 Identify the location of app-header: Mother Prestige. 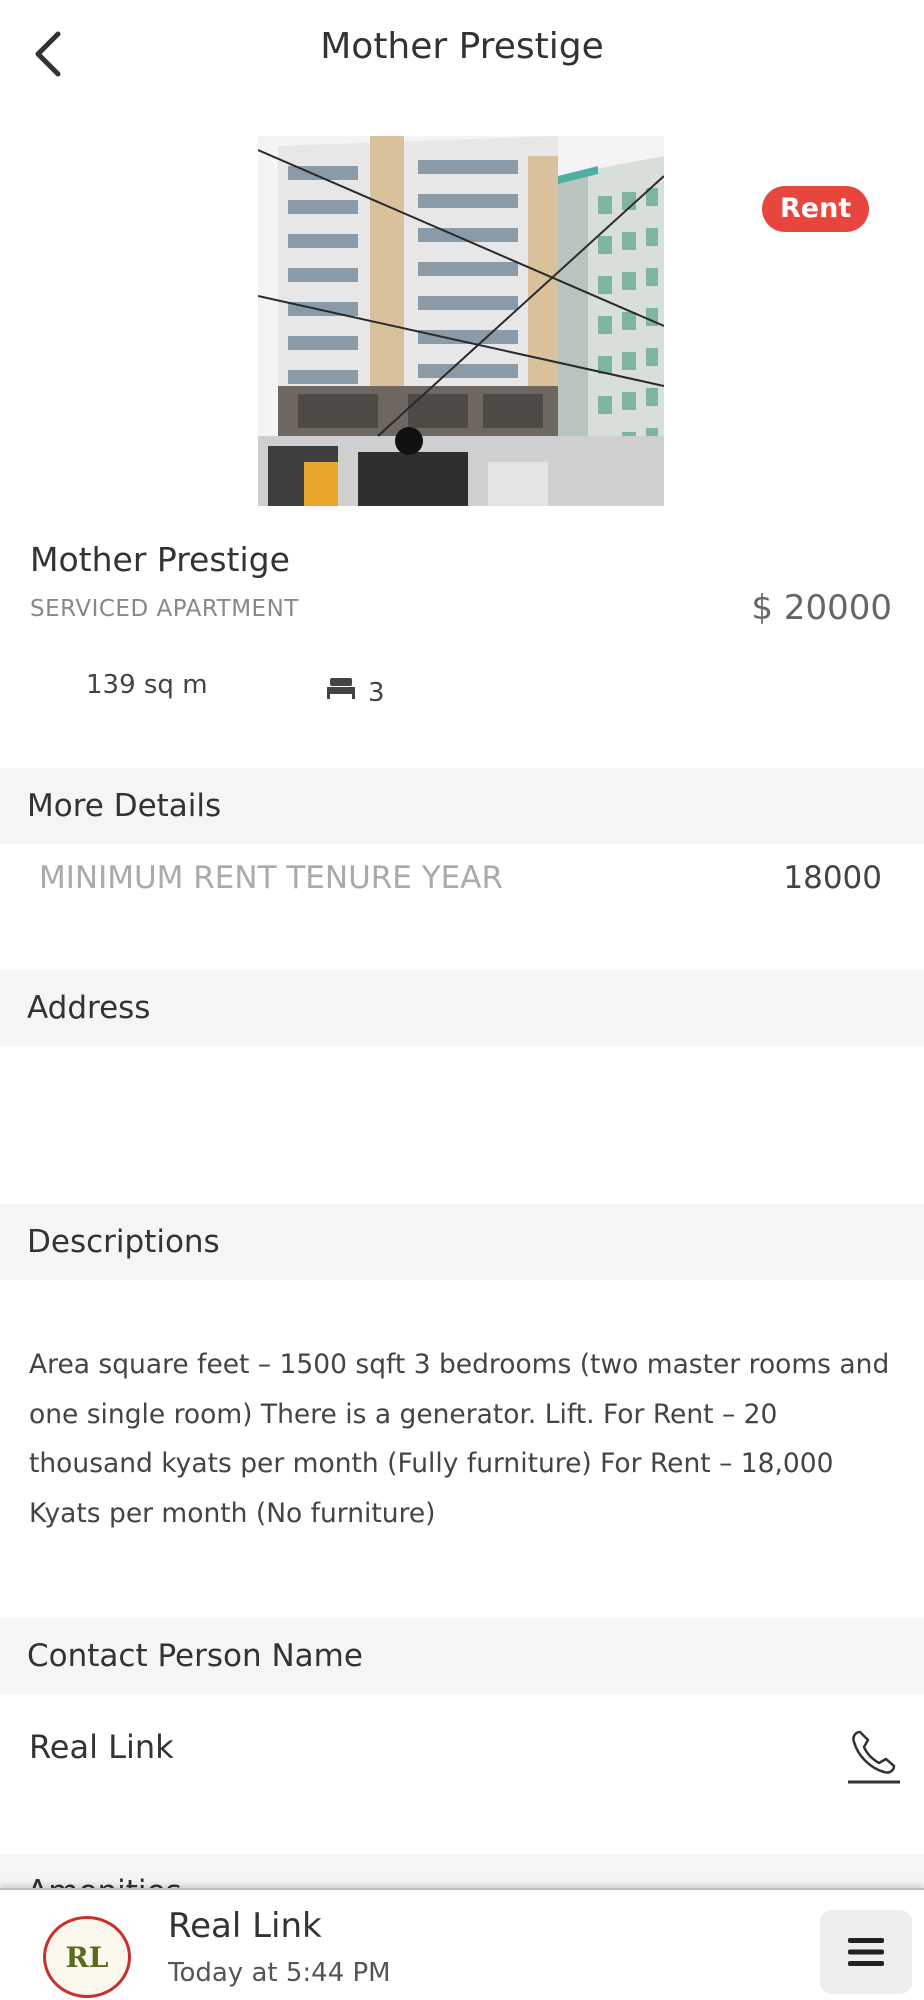
(462, 52).